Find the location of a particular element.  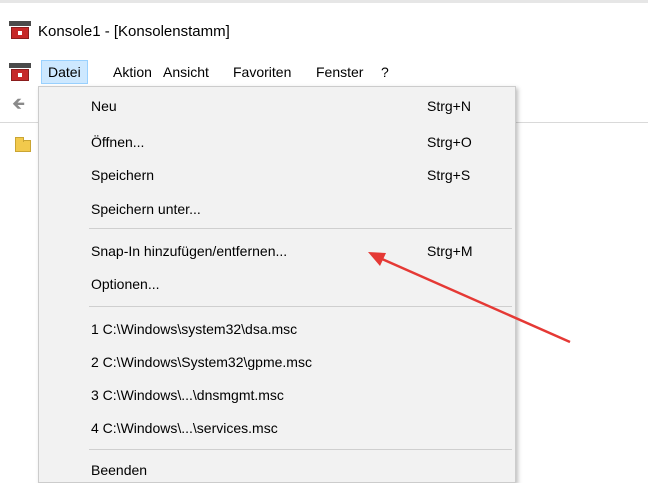

annotation-arrow is located at coordinates (469, 298).